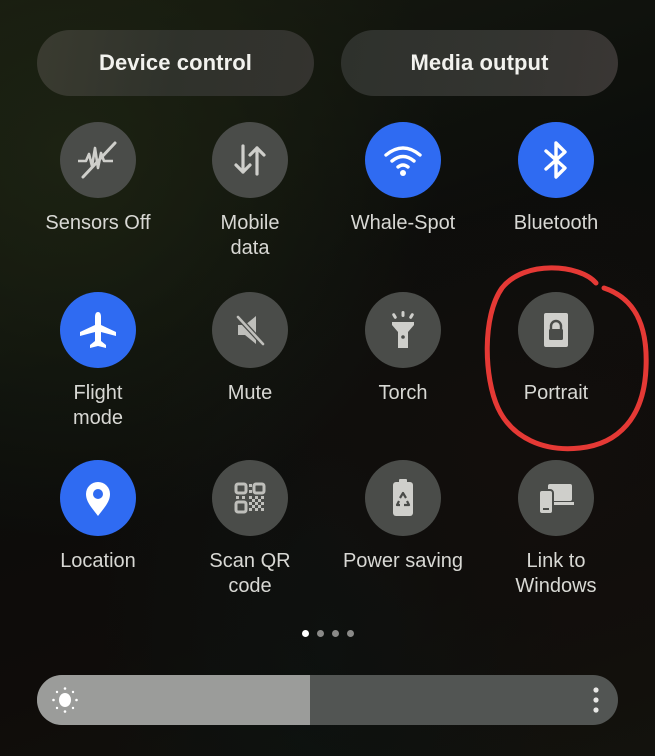 The width and height of the screenshot is (655, 756). I want to click on tile-label: Power saving, so click(403, 561).